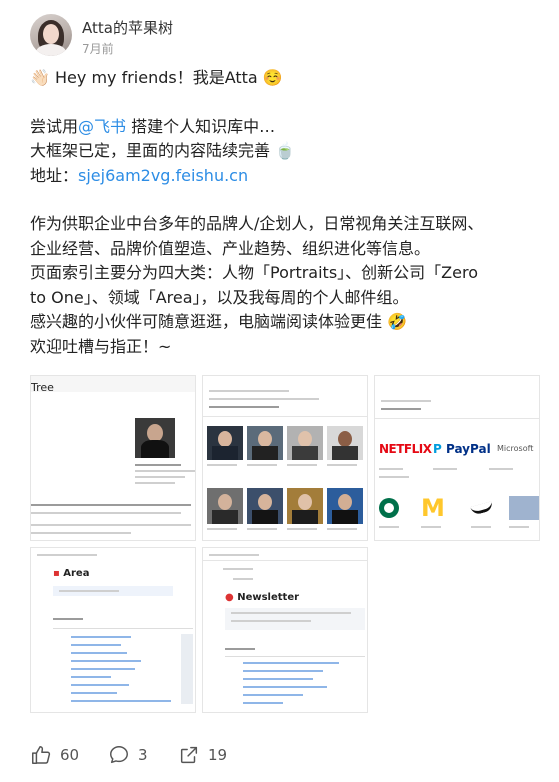 Image resolution: width=559 pixels, height=782 pixels. What do you see at coordinates (515, 448) in the screenshot?
I see `microsoft-logo: Microsoft` at bounding box center [515, 448].